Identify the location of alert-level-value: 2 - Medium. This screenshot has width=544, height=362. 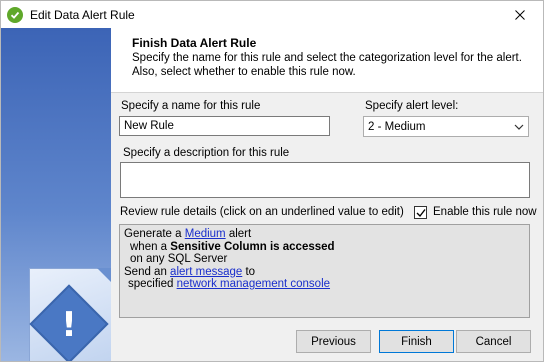
(397, 126).